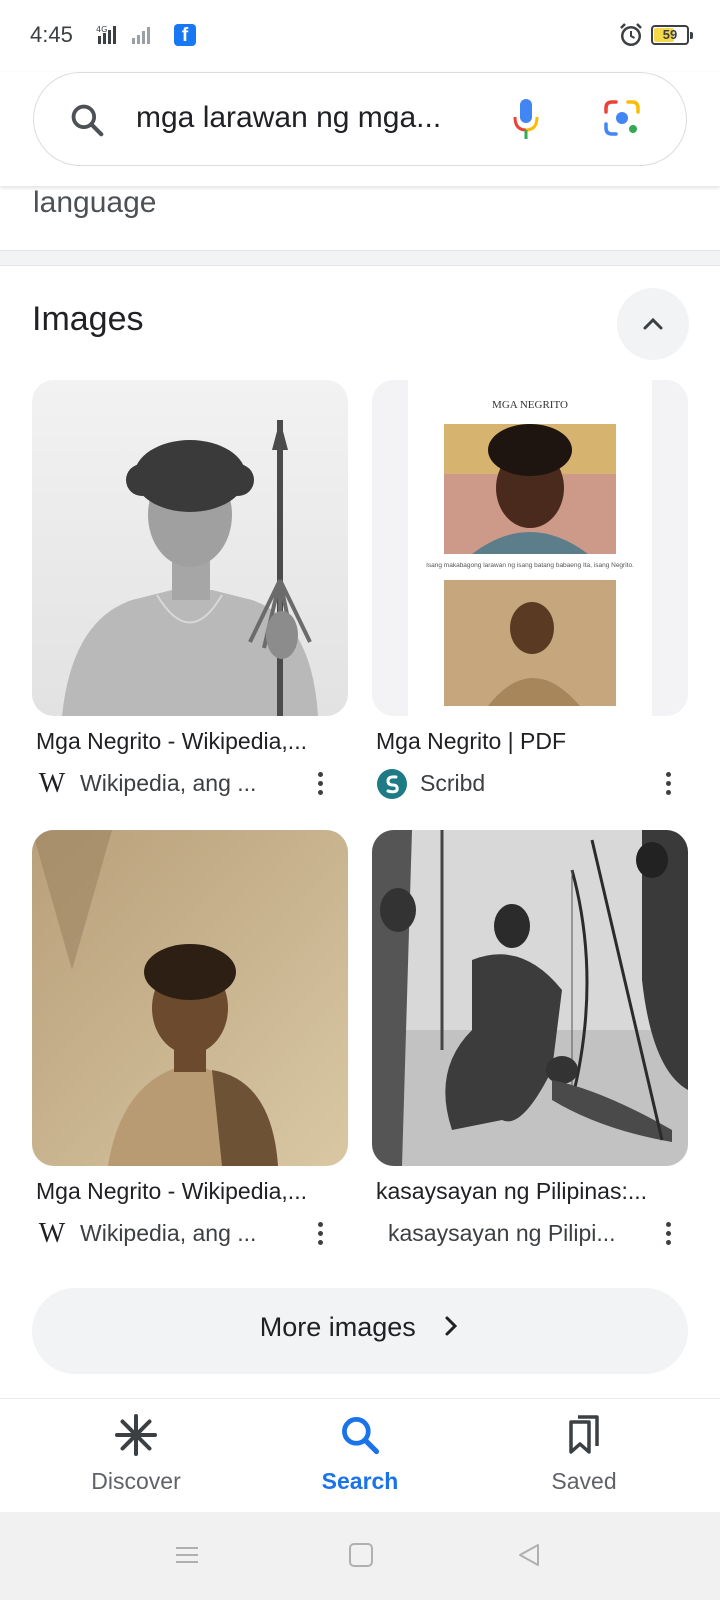 This screenshot has height=1600, width=720. I want to click on section-divider, so click(360, 258).